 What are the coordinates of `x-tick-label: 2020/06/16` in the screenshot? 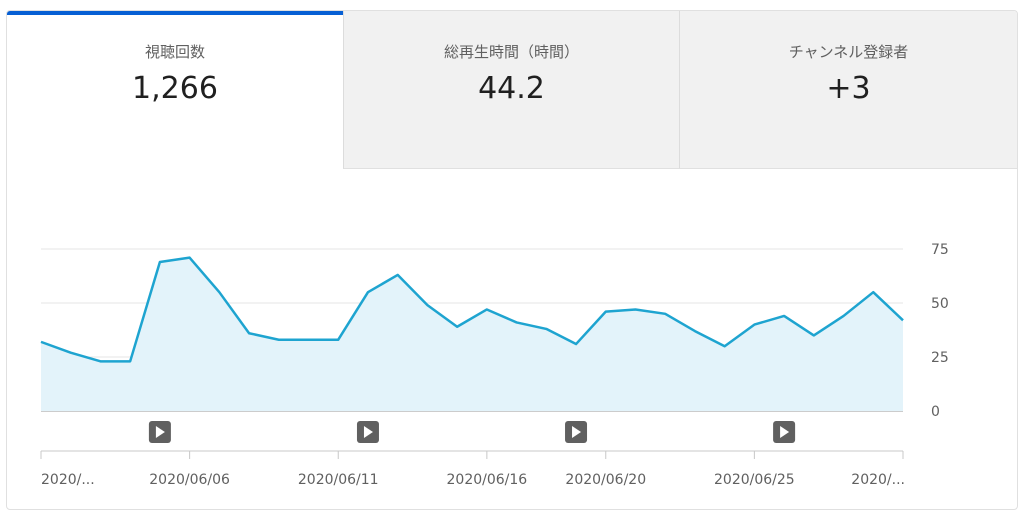 It's located at (487, 480).